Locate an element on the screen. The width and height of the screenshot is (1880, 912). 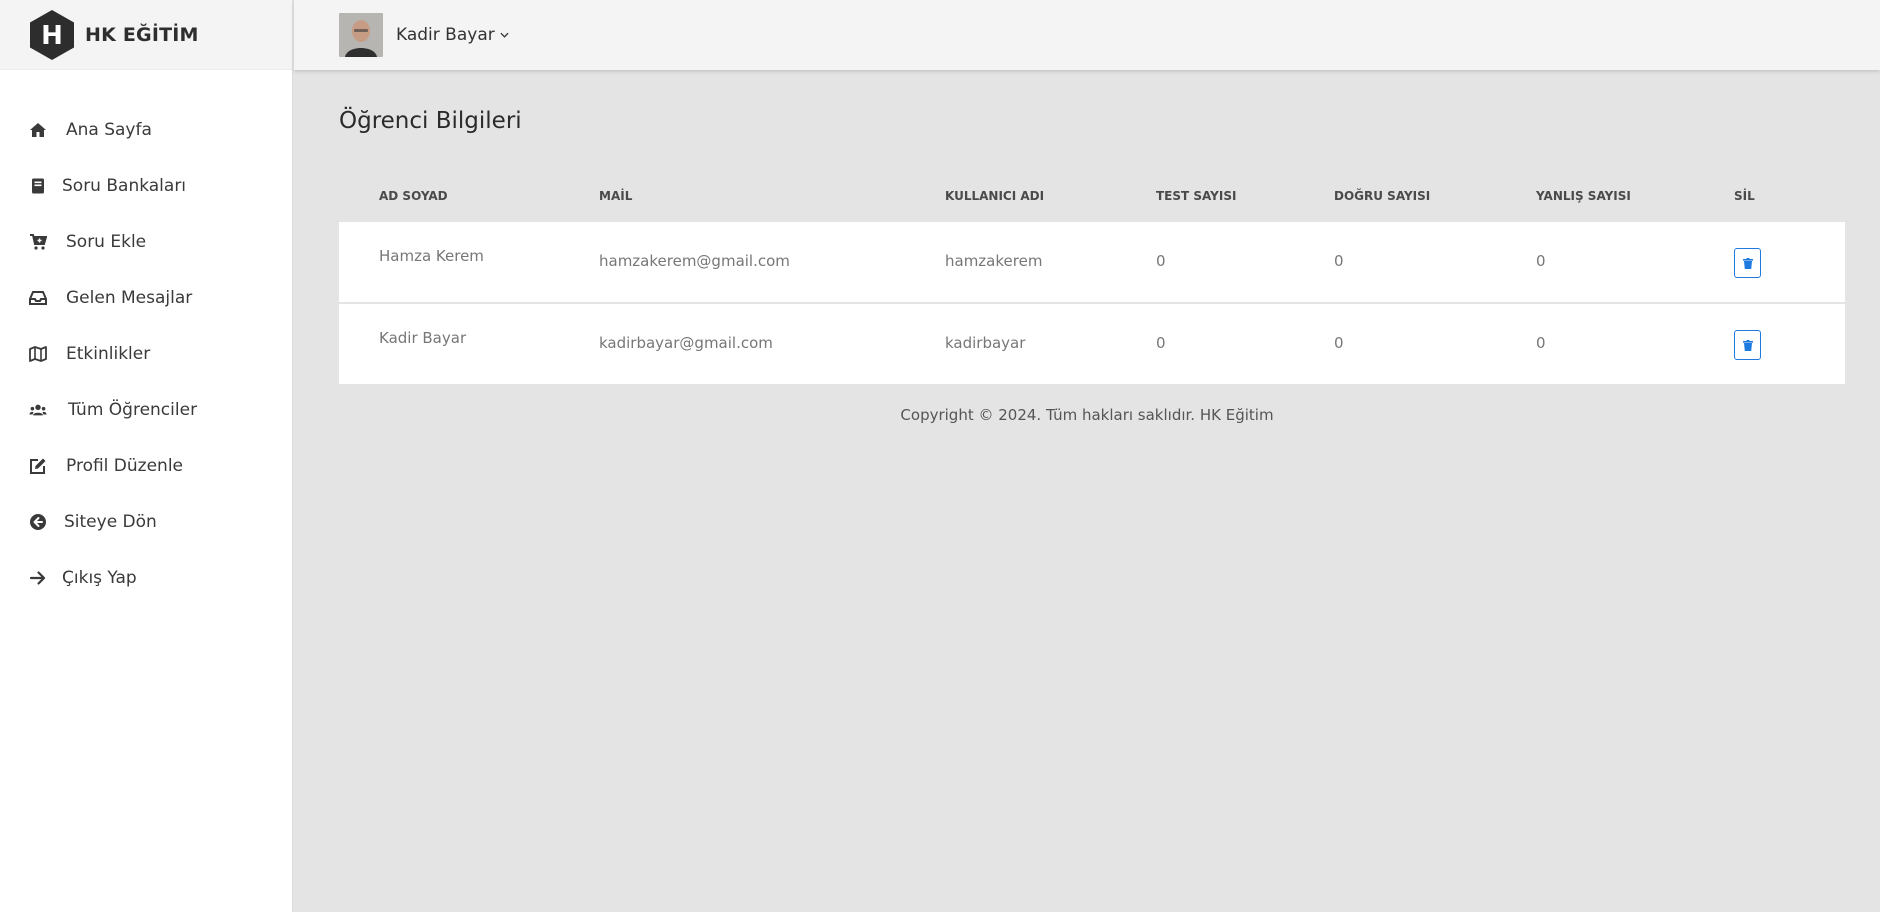
chevron-down-icon is located at coordinates (504, 35).